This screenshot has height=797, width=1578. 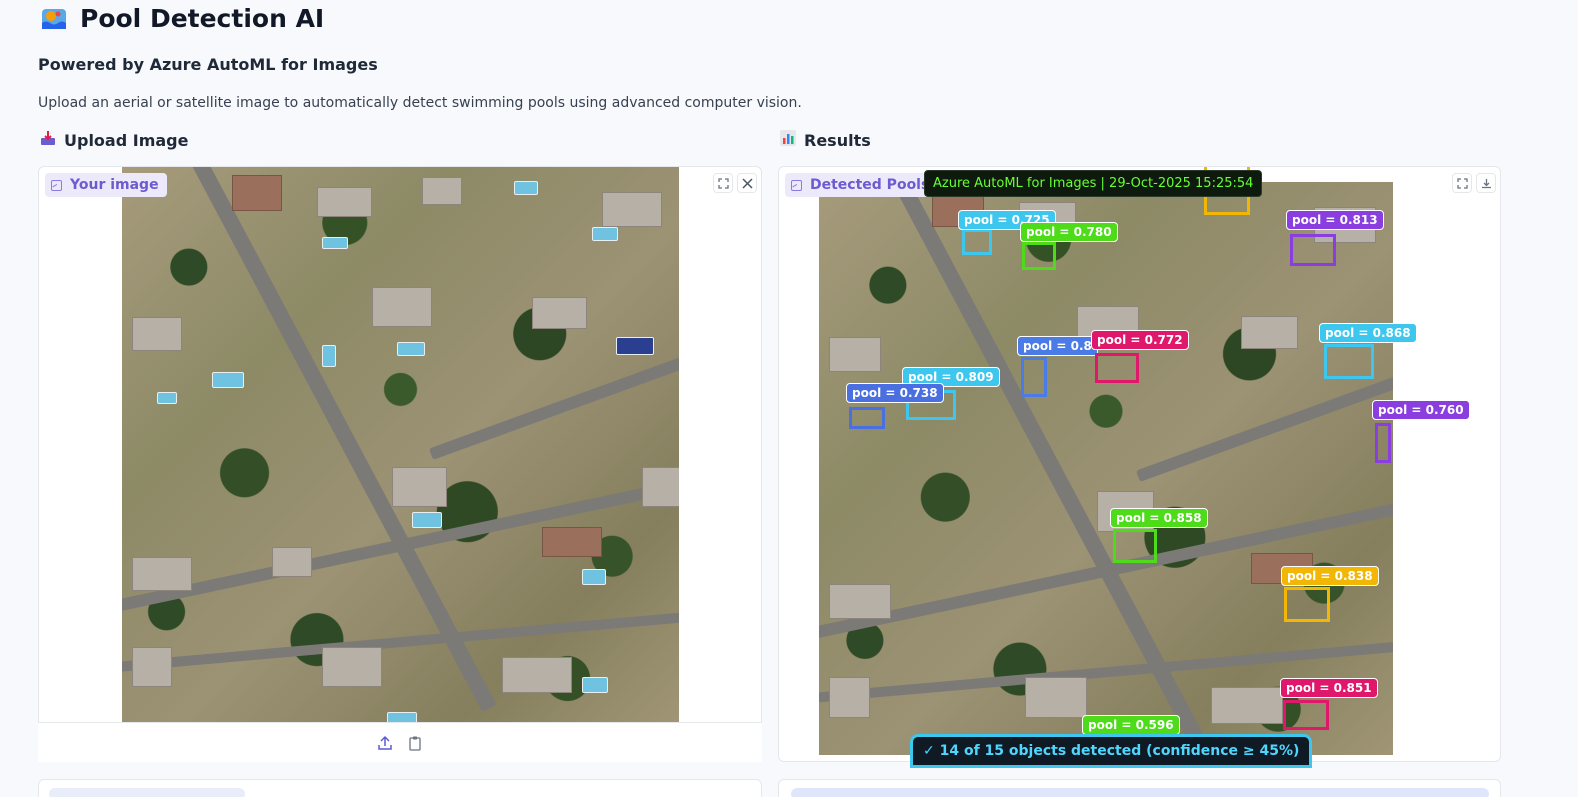 I want to click on detection-label: pool = 0.596, so click(x=1131, y=725).